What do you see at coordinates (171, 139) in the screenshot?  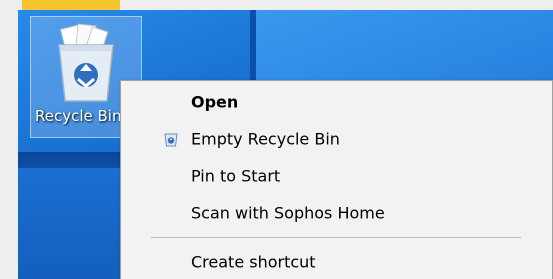 I see `recycle-icon` at bounding box center [171, 139].